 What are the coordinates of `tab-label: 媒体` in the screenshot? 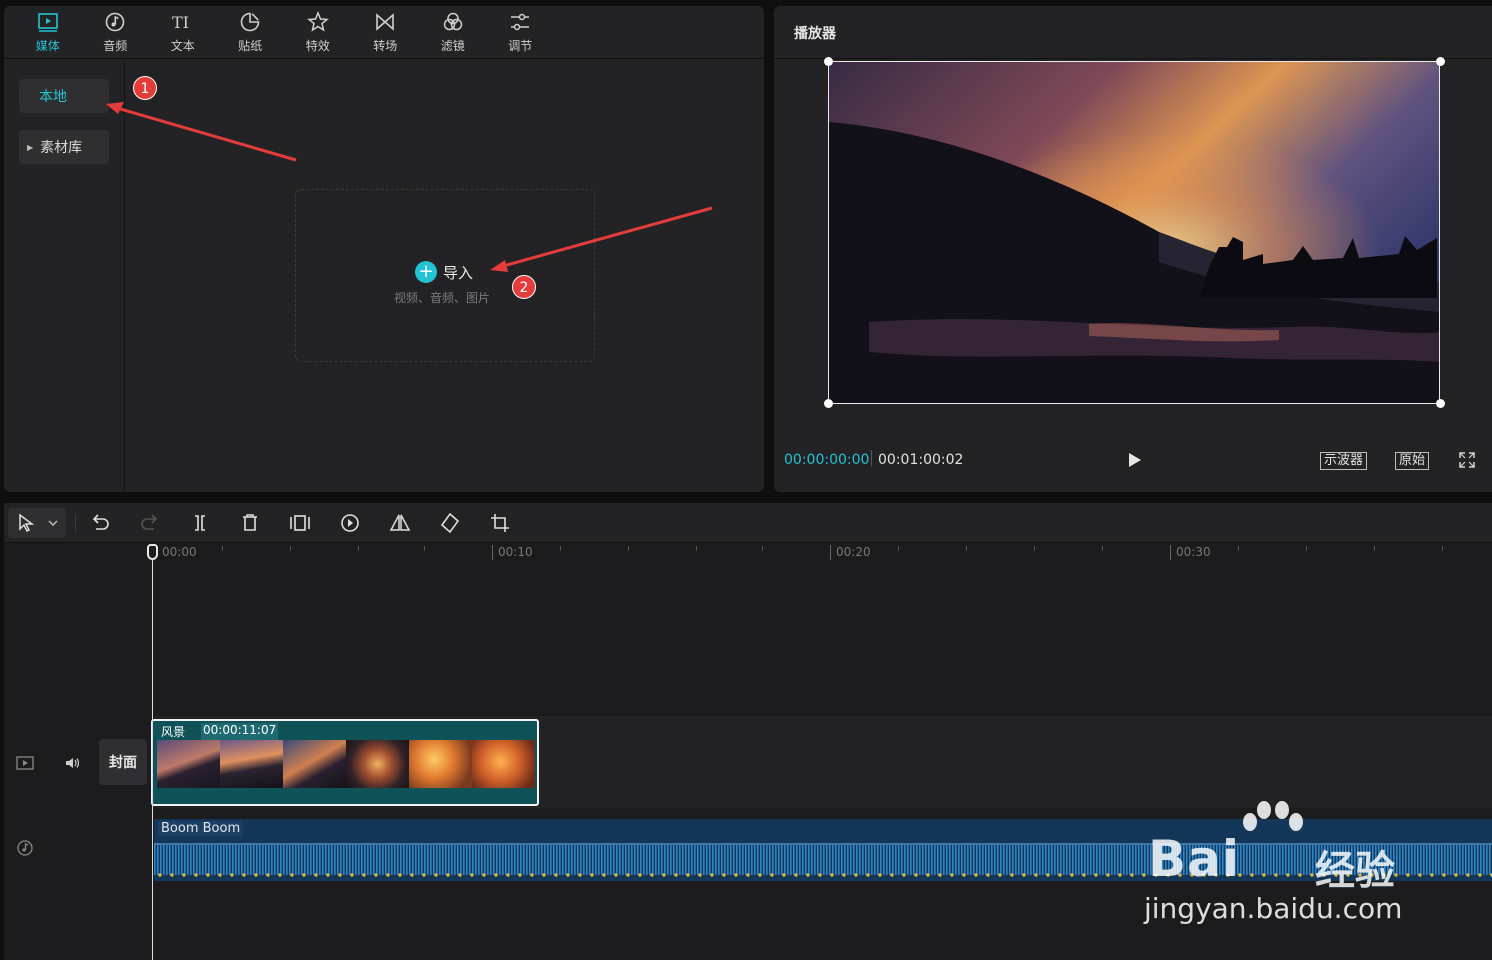 It's located at (47, 46).